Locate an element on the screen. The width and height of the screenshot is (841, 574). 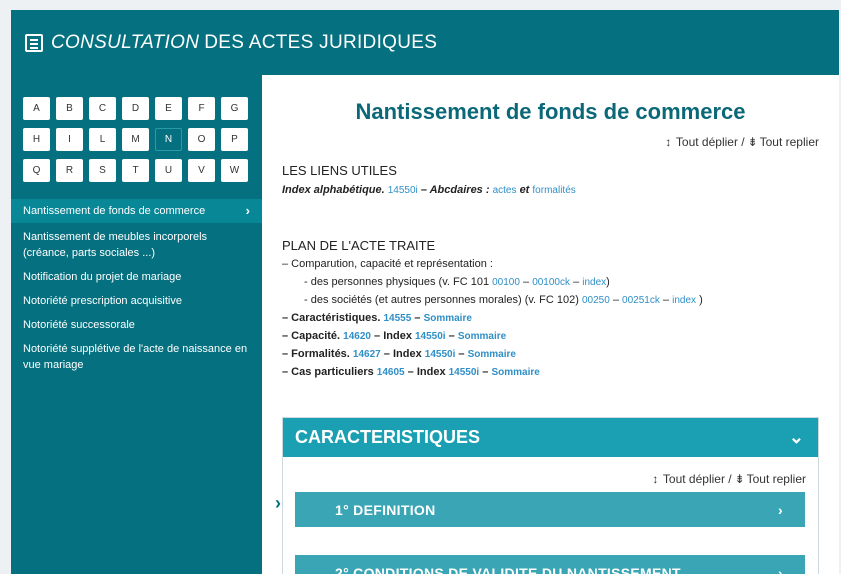
caracteristiques-panel-header: CARACTERISTIQUES ⌄ is located at coordinates (550, 437).